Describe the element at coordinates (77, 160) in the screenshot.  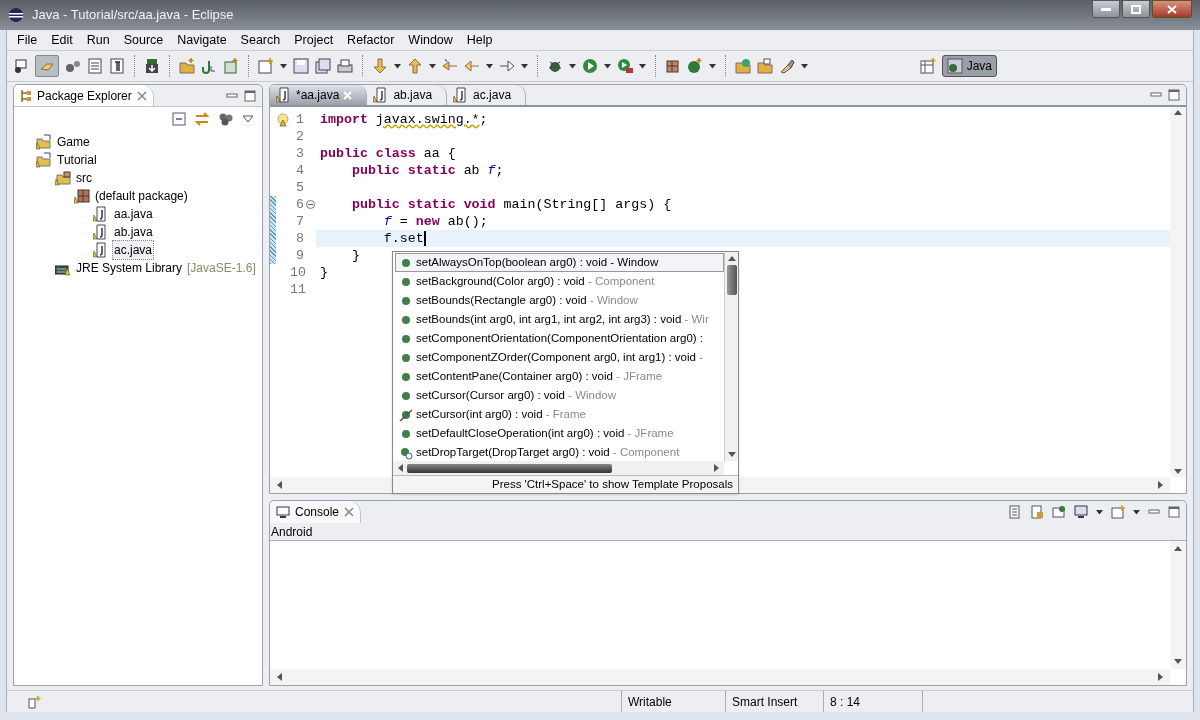
I see `tree-item: Tutorial` at that location.